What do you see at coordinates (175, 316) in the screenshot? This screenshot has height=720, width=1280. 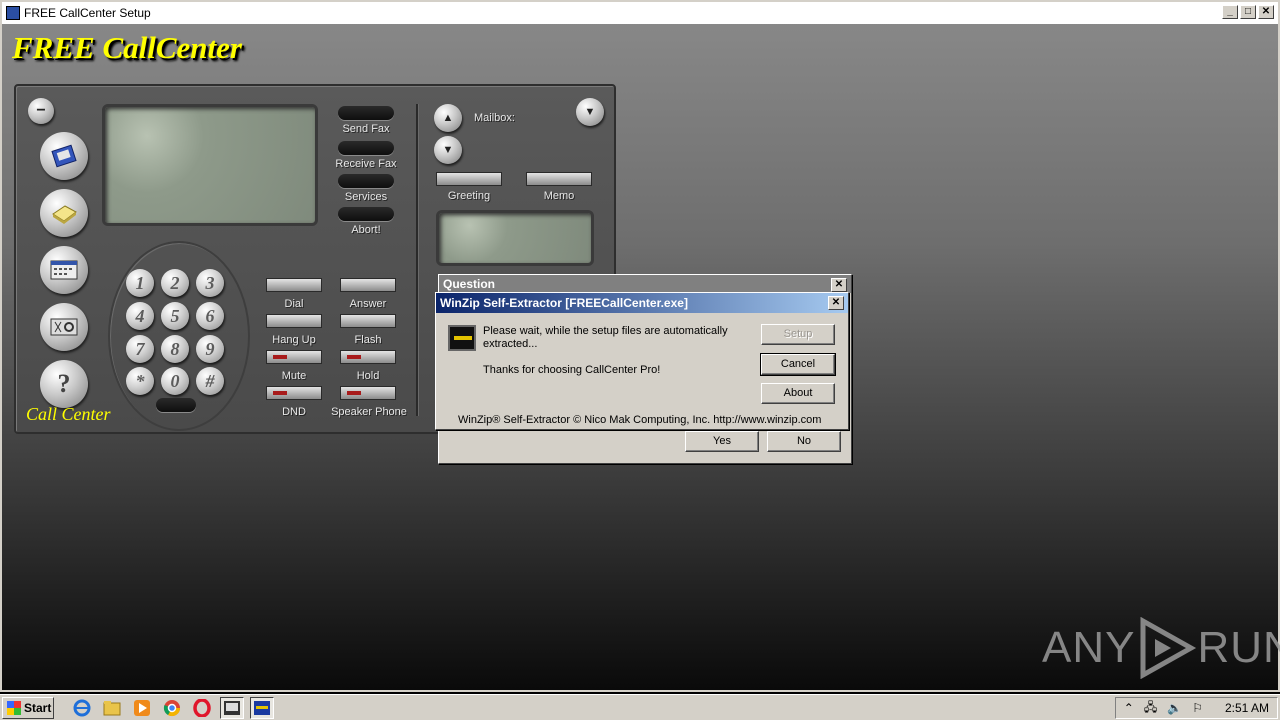 I see `key-5: 5` at bounding box center [175, 316].